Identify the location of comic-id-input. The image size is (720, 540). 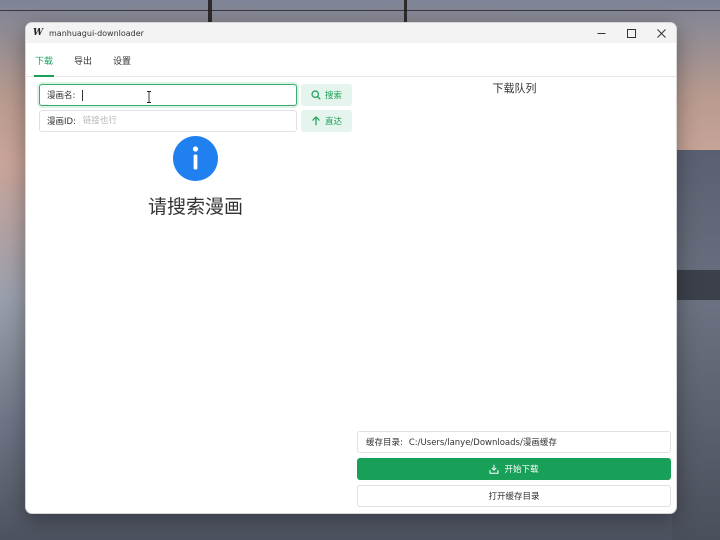
(189, 121).